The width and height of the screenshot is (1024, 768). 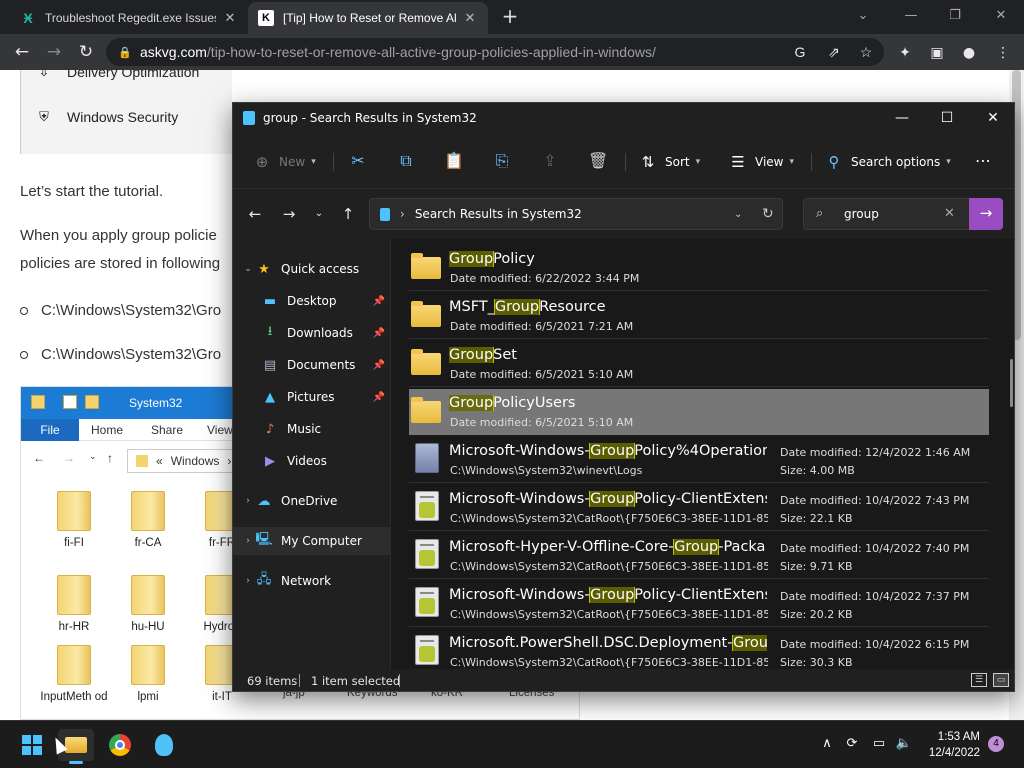 What do you see at coordinates (44, 74) in the screenshot?
I see `delivery-icon: ⇩` at bounding box center [44, 74].